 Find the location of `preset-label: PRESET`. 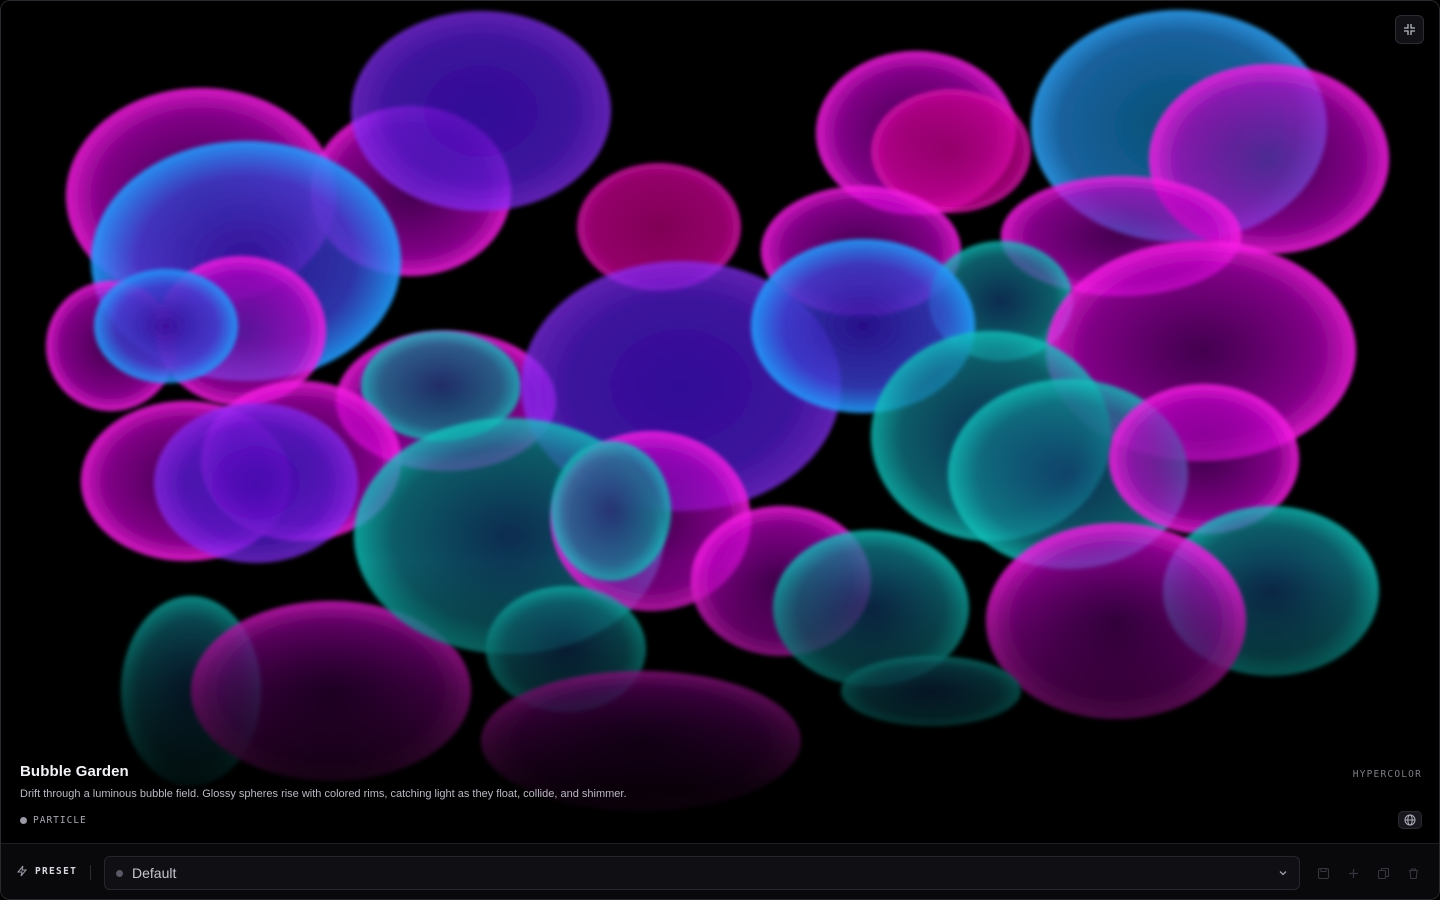

preset-label: PRESET is located at coordinates (46, 871).